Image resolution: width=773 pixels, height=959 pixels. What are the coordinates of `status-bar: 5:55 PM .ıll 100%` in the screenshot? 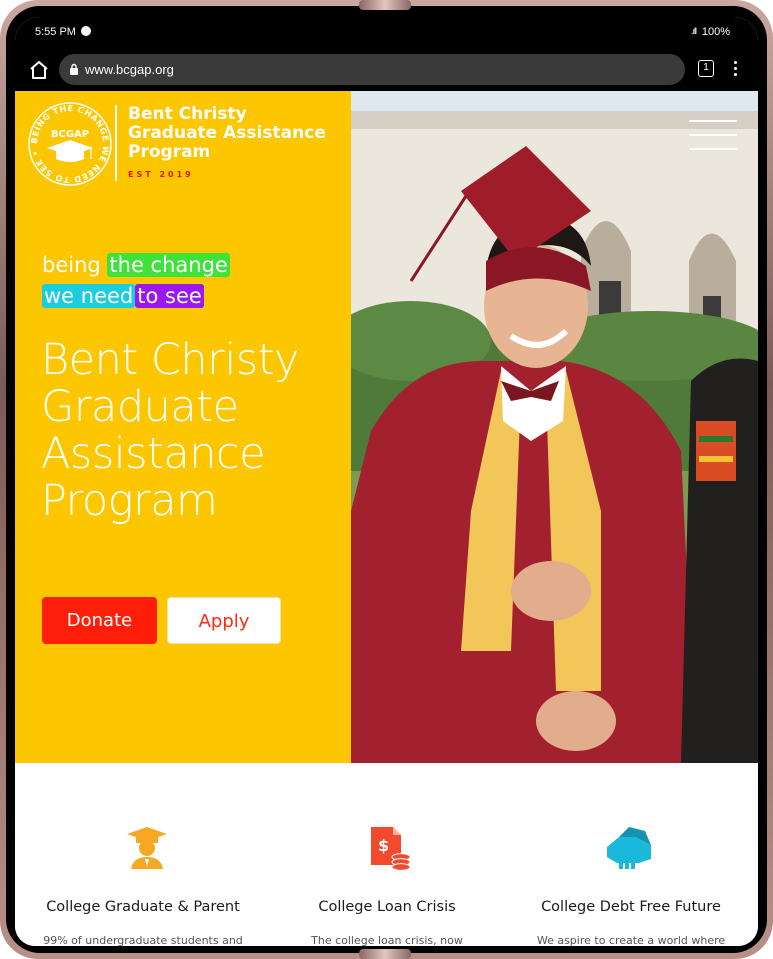 It's located at (386, 33).